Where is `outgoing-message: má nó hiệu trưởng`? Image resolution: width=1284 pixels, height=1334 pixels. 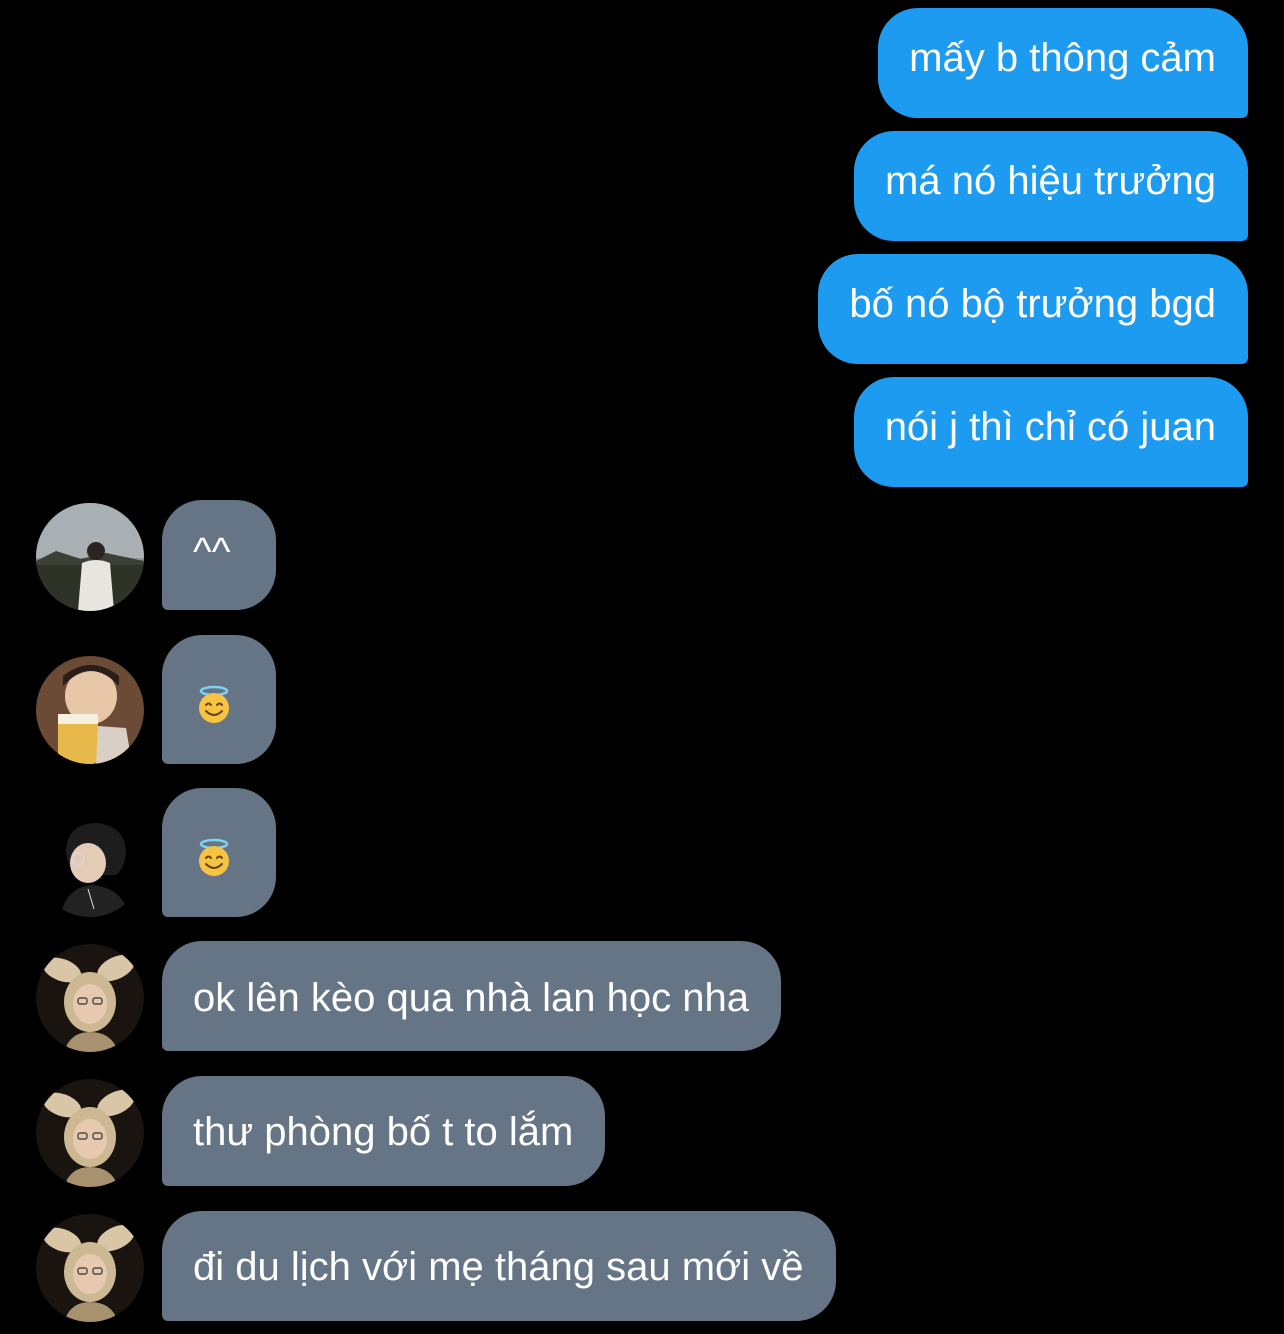 outgoing-message: má nó hiệu trưởng is located at coordinates (1051, 186).